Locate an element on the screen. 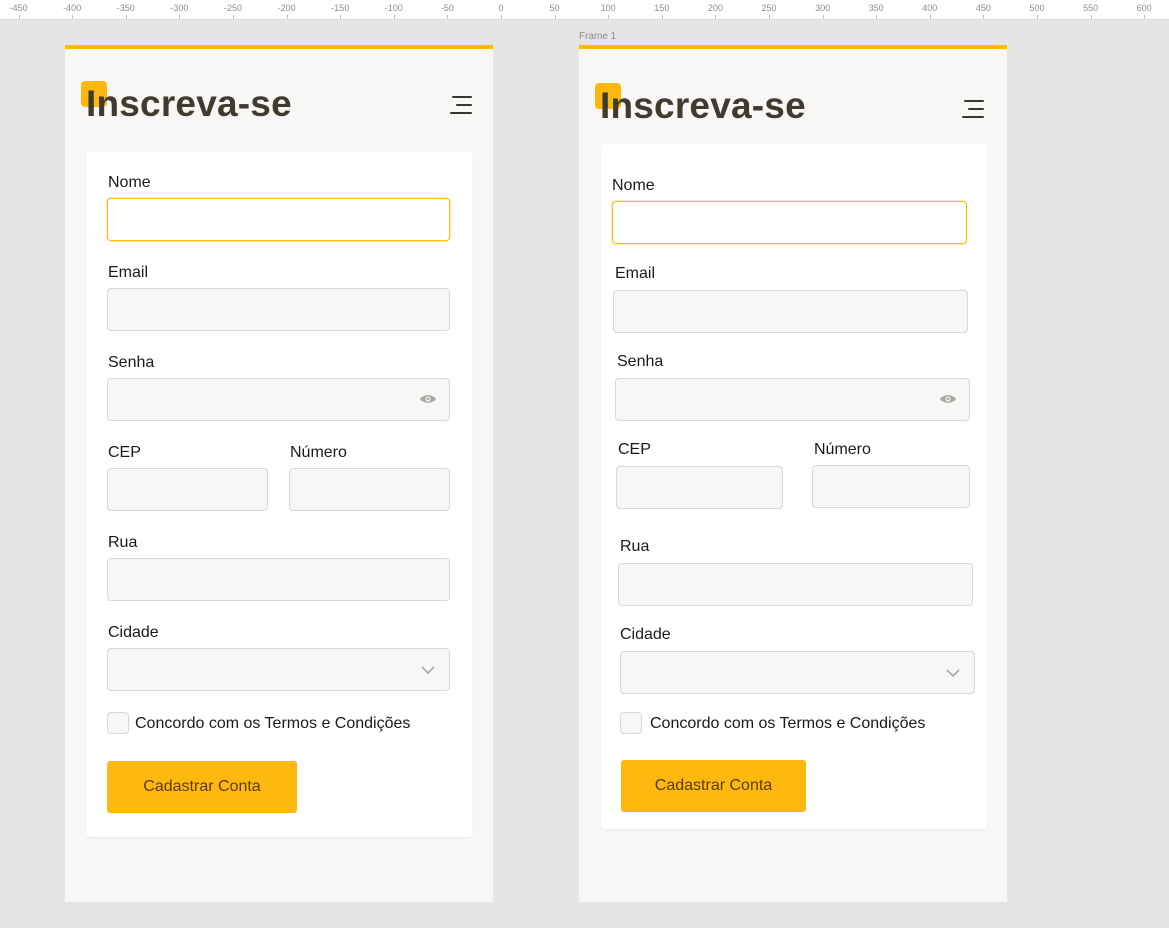 This screenshot has width=1169, height=928. ruler-tick-label: 350 is located at coordinates (876, 8).